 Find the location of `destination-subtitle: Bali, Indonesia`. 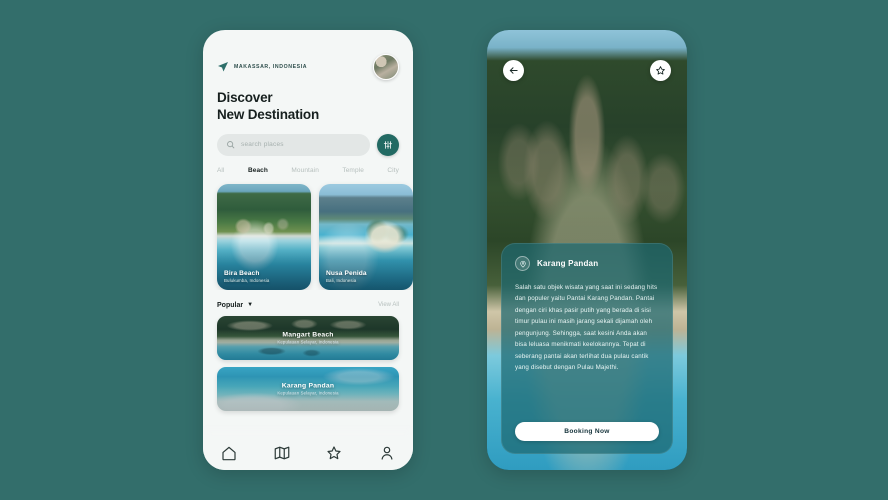

destination-subtitle: Bali, Indonesia is located at coordinates (341, 280).